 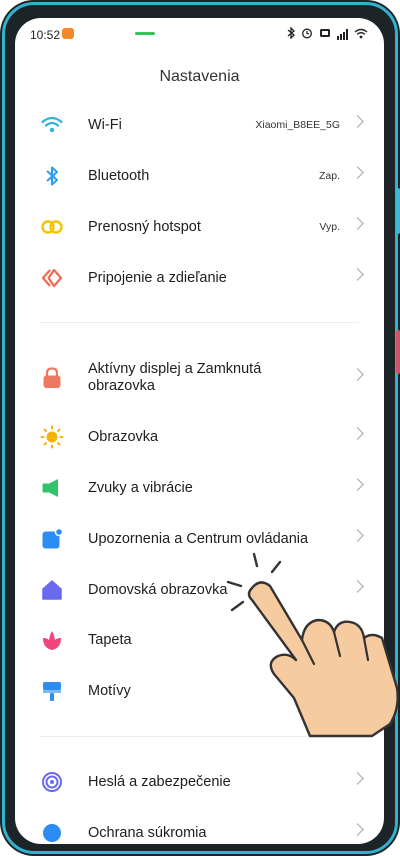 What do you see at coordinates (52, 590) in the screenshot?
I see `home-icon` at bounding box center [52, 590].